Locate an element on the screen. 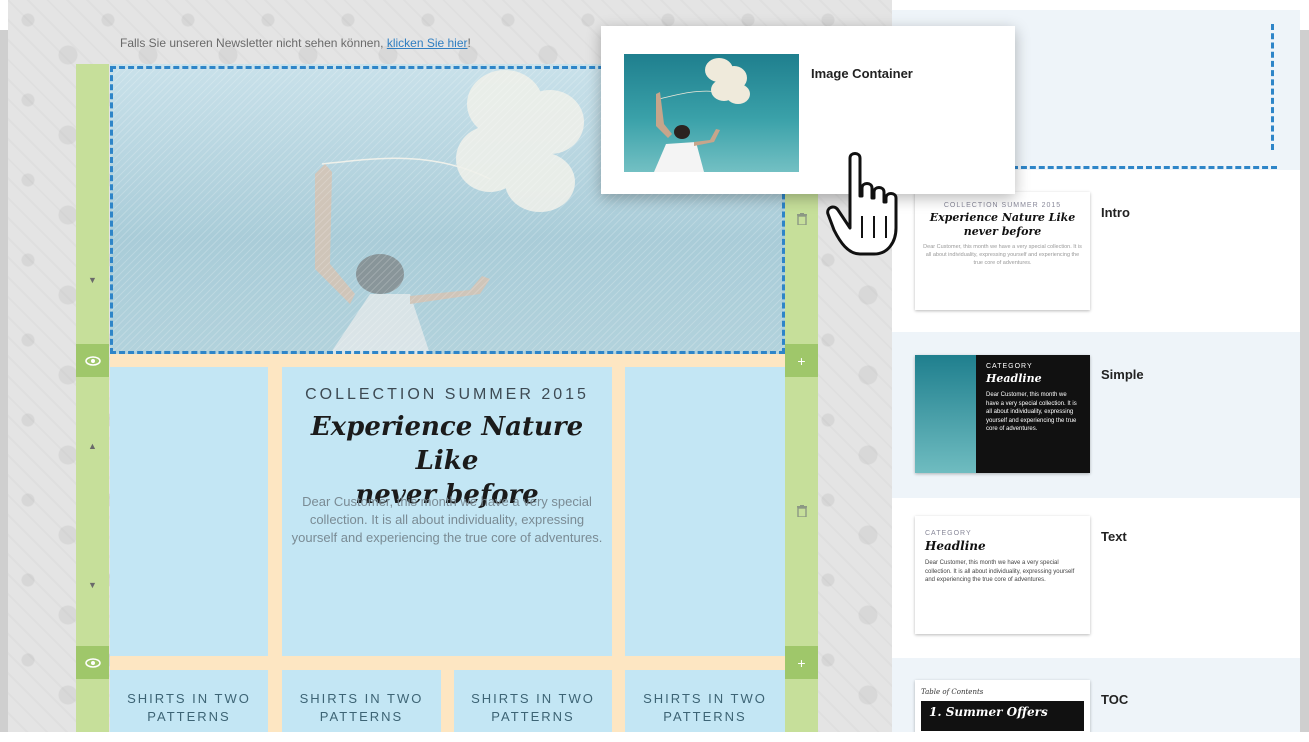  arrow-up-icon: ▲ is located at coordinates (92, 446).